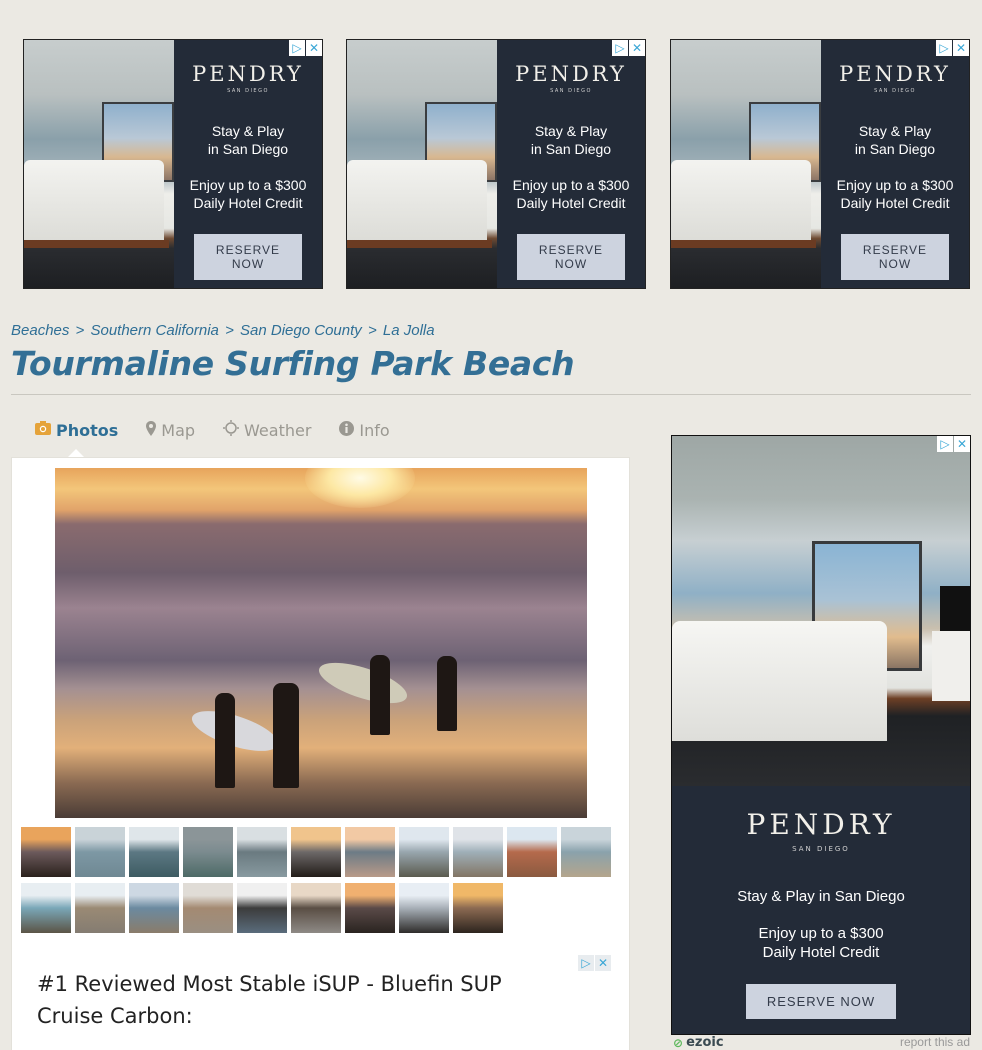 The image size is (982, 1050). What do you see at coordinates (360, 488) in the screenshot?
I see `sun-glow` at bounding box center [360, 488].